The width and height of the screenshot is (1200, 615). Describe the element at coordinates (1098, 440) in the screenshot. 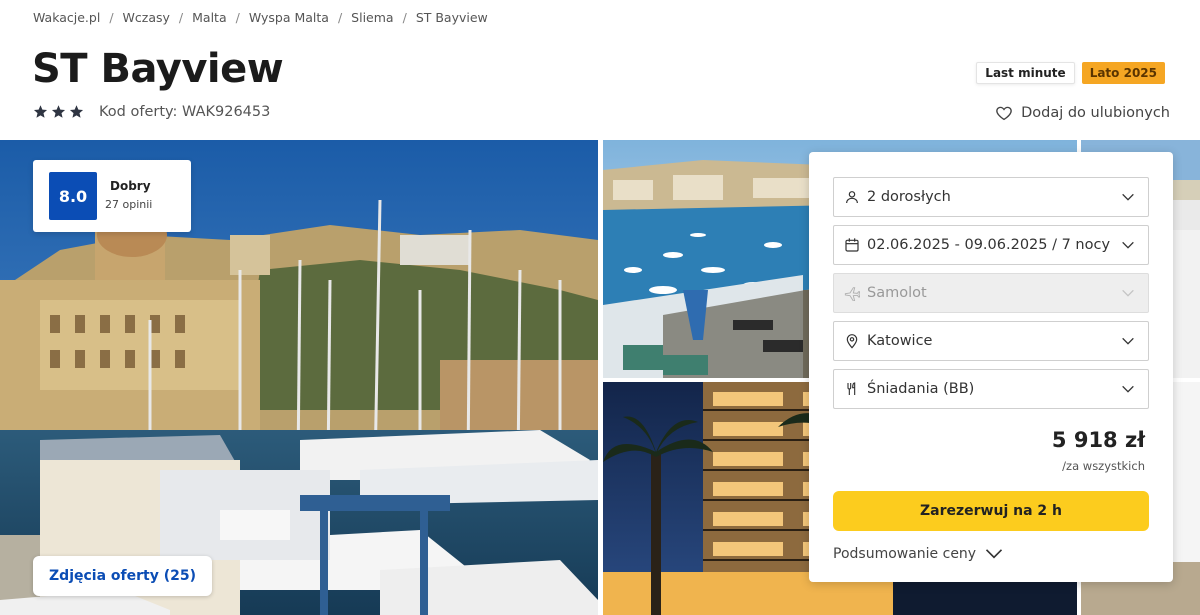

I see `total-price: 5 918 zł` at that location.